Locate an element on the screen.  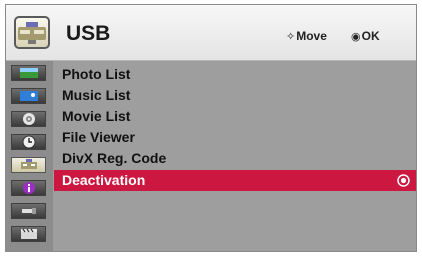
menu-item-label: DivX Reg. Code is located at coordinates (114, 158).